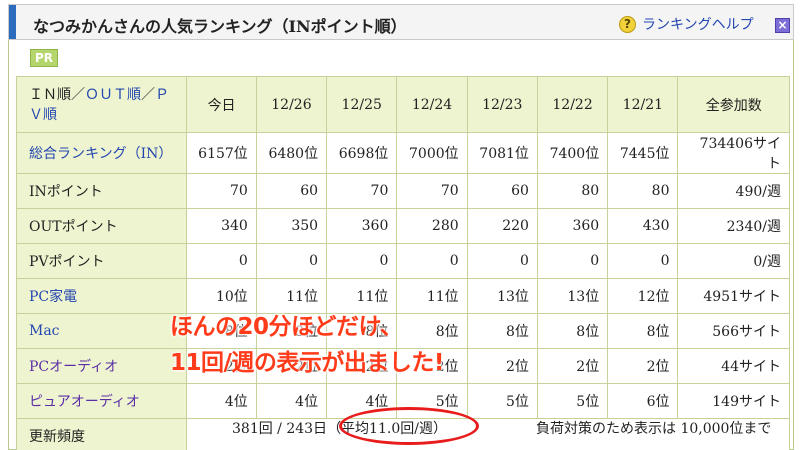  I want to click on close-icon: ×, so click(782, 25).